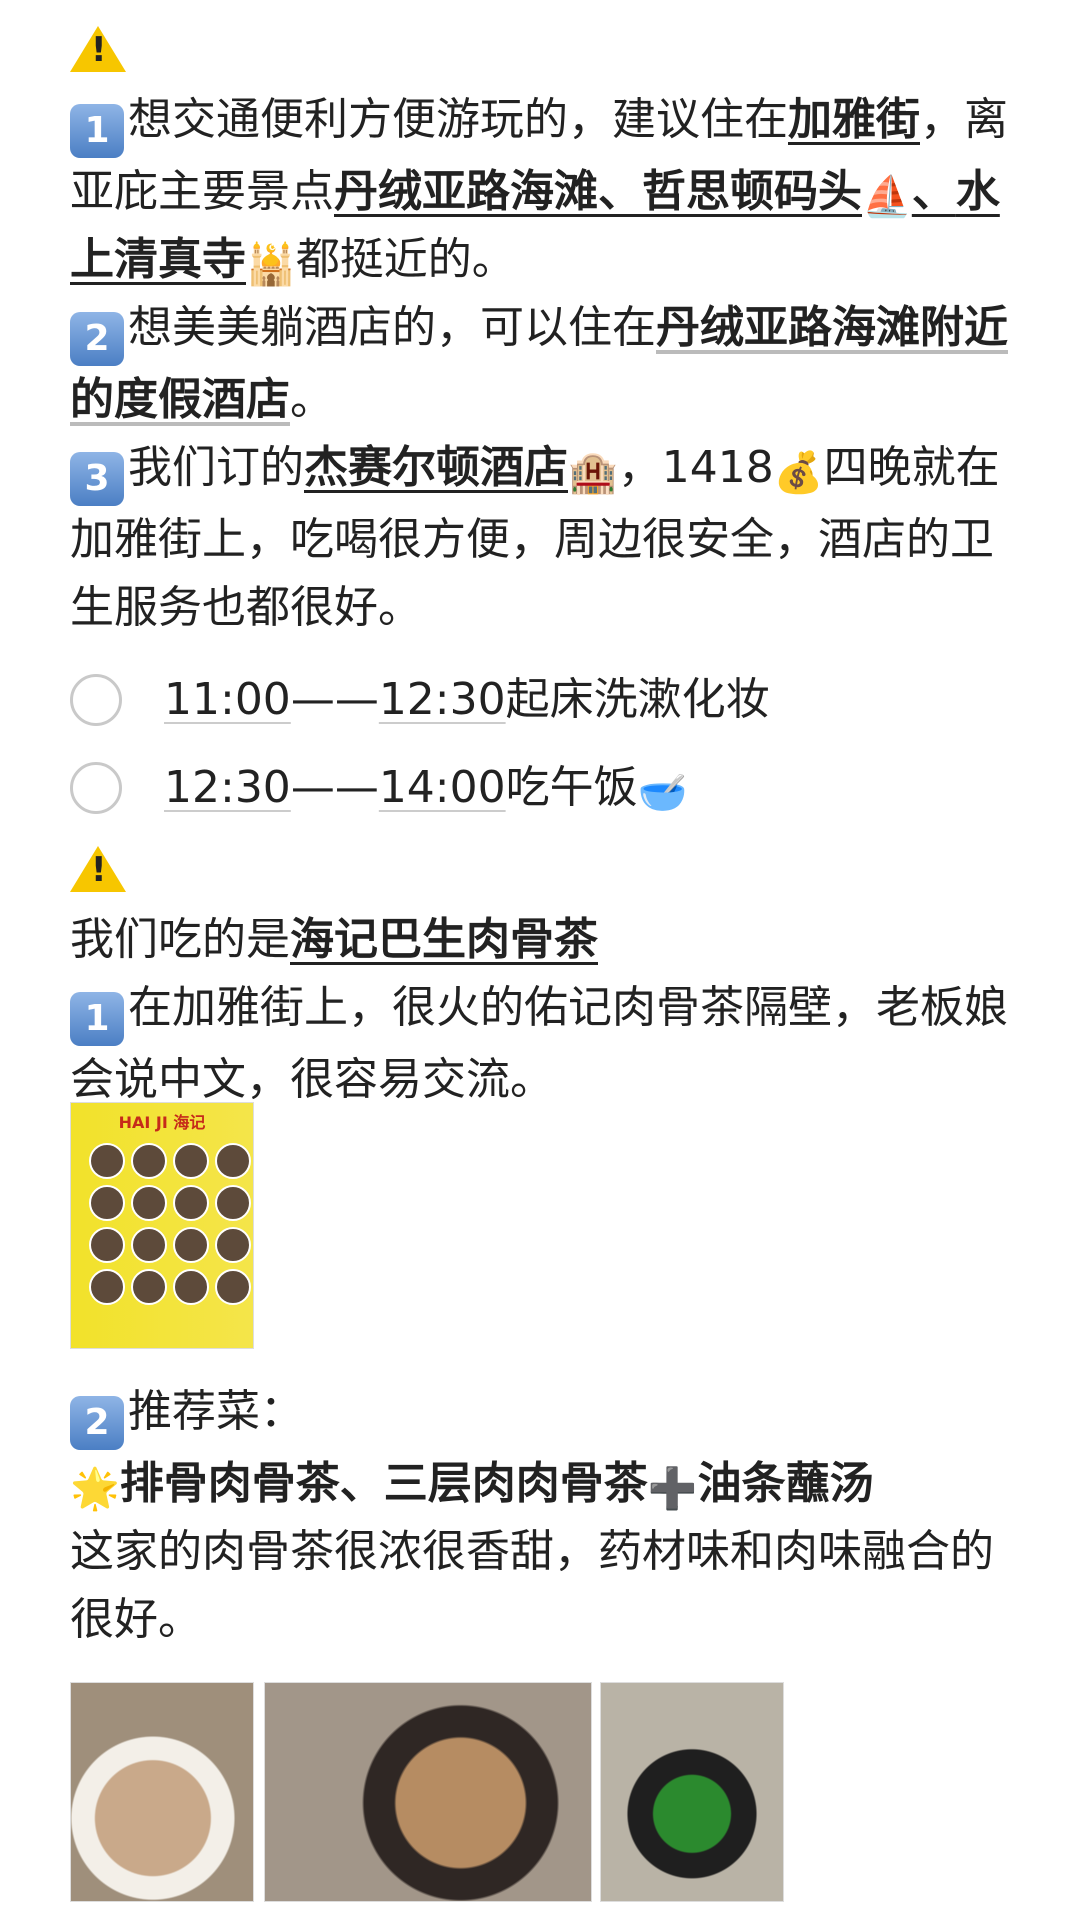 The height and width of the screenshot is (1920, 1080). I want to click on star-icon: 🌟, so click(95, 1489).